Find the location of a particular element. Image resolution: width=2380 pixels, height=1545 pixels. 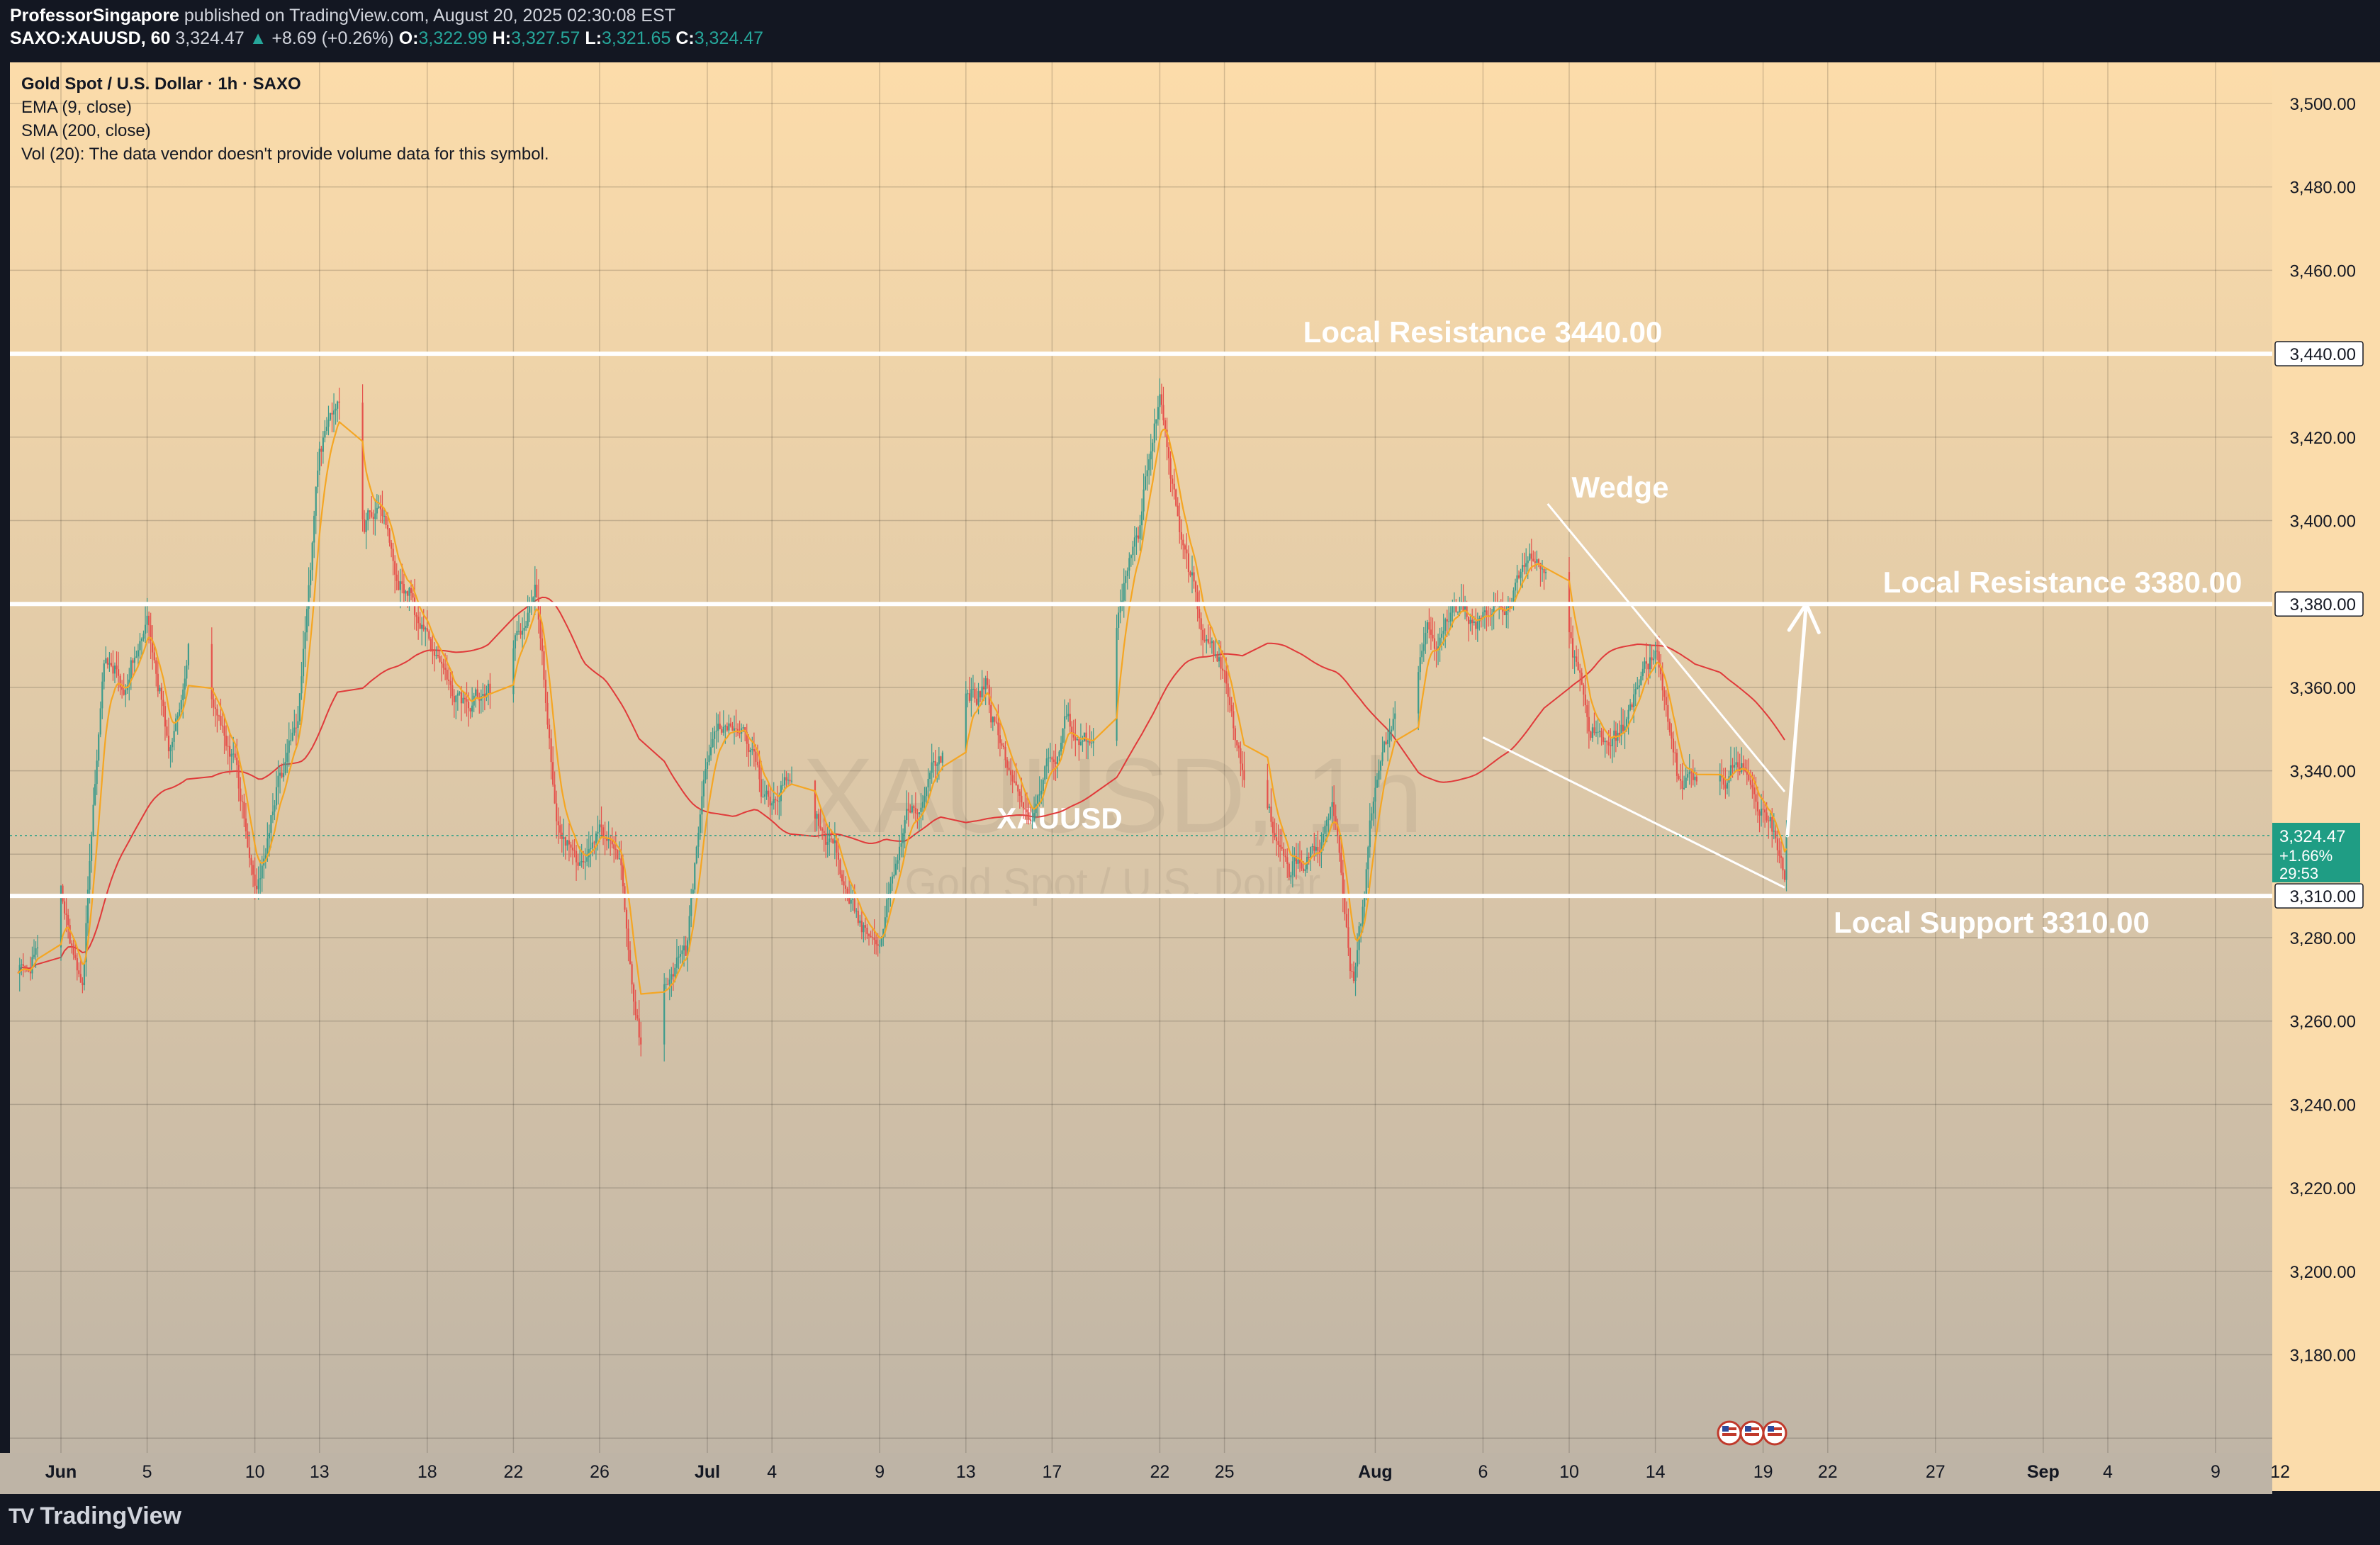

level-label: Local Resistance 3380.00 is located at coordinates (2063, 582).